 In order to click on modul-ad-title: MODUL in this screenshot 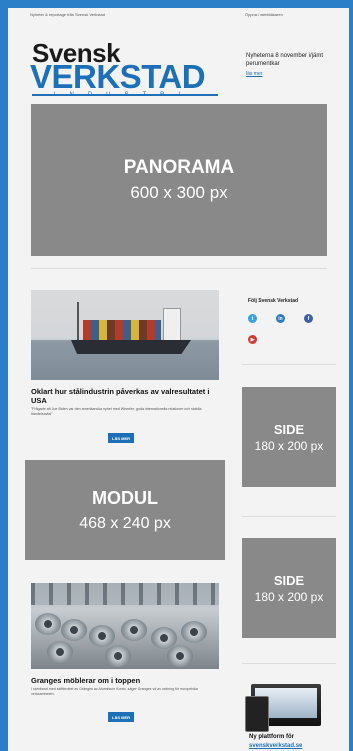, I will do `click(125, 497)`.